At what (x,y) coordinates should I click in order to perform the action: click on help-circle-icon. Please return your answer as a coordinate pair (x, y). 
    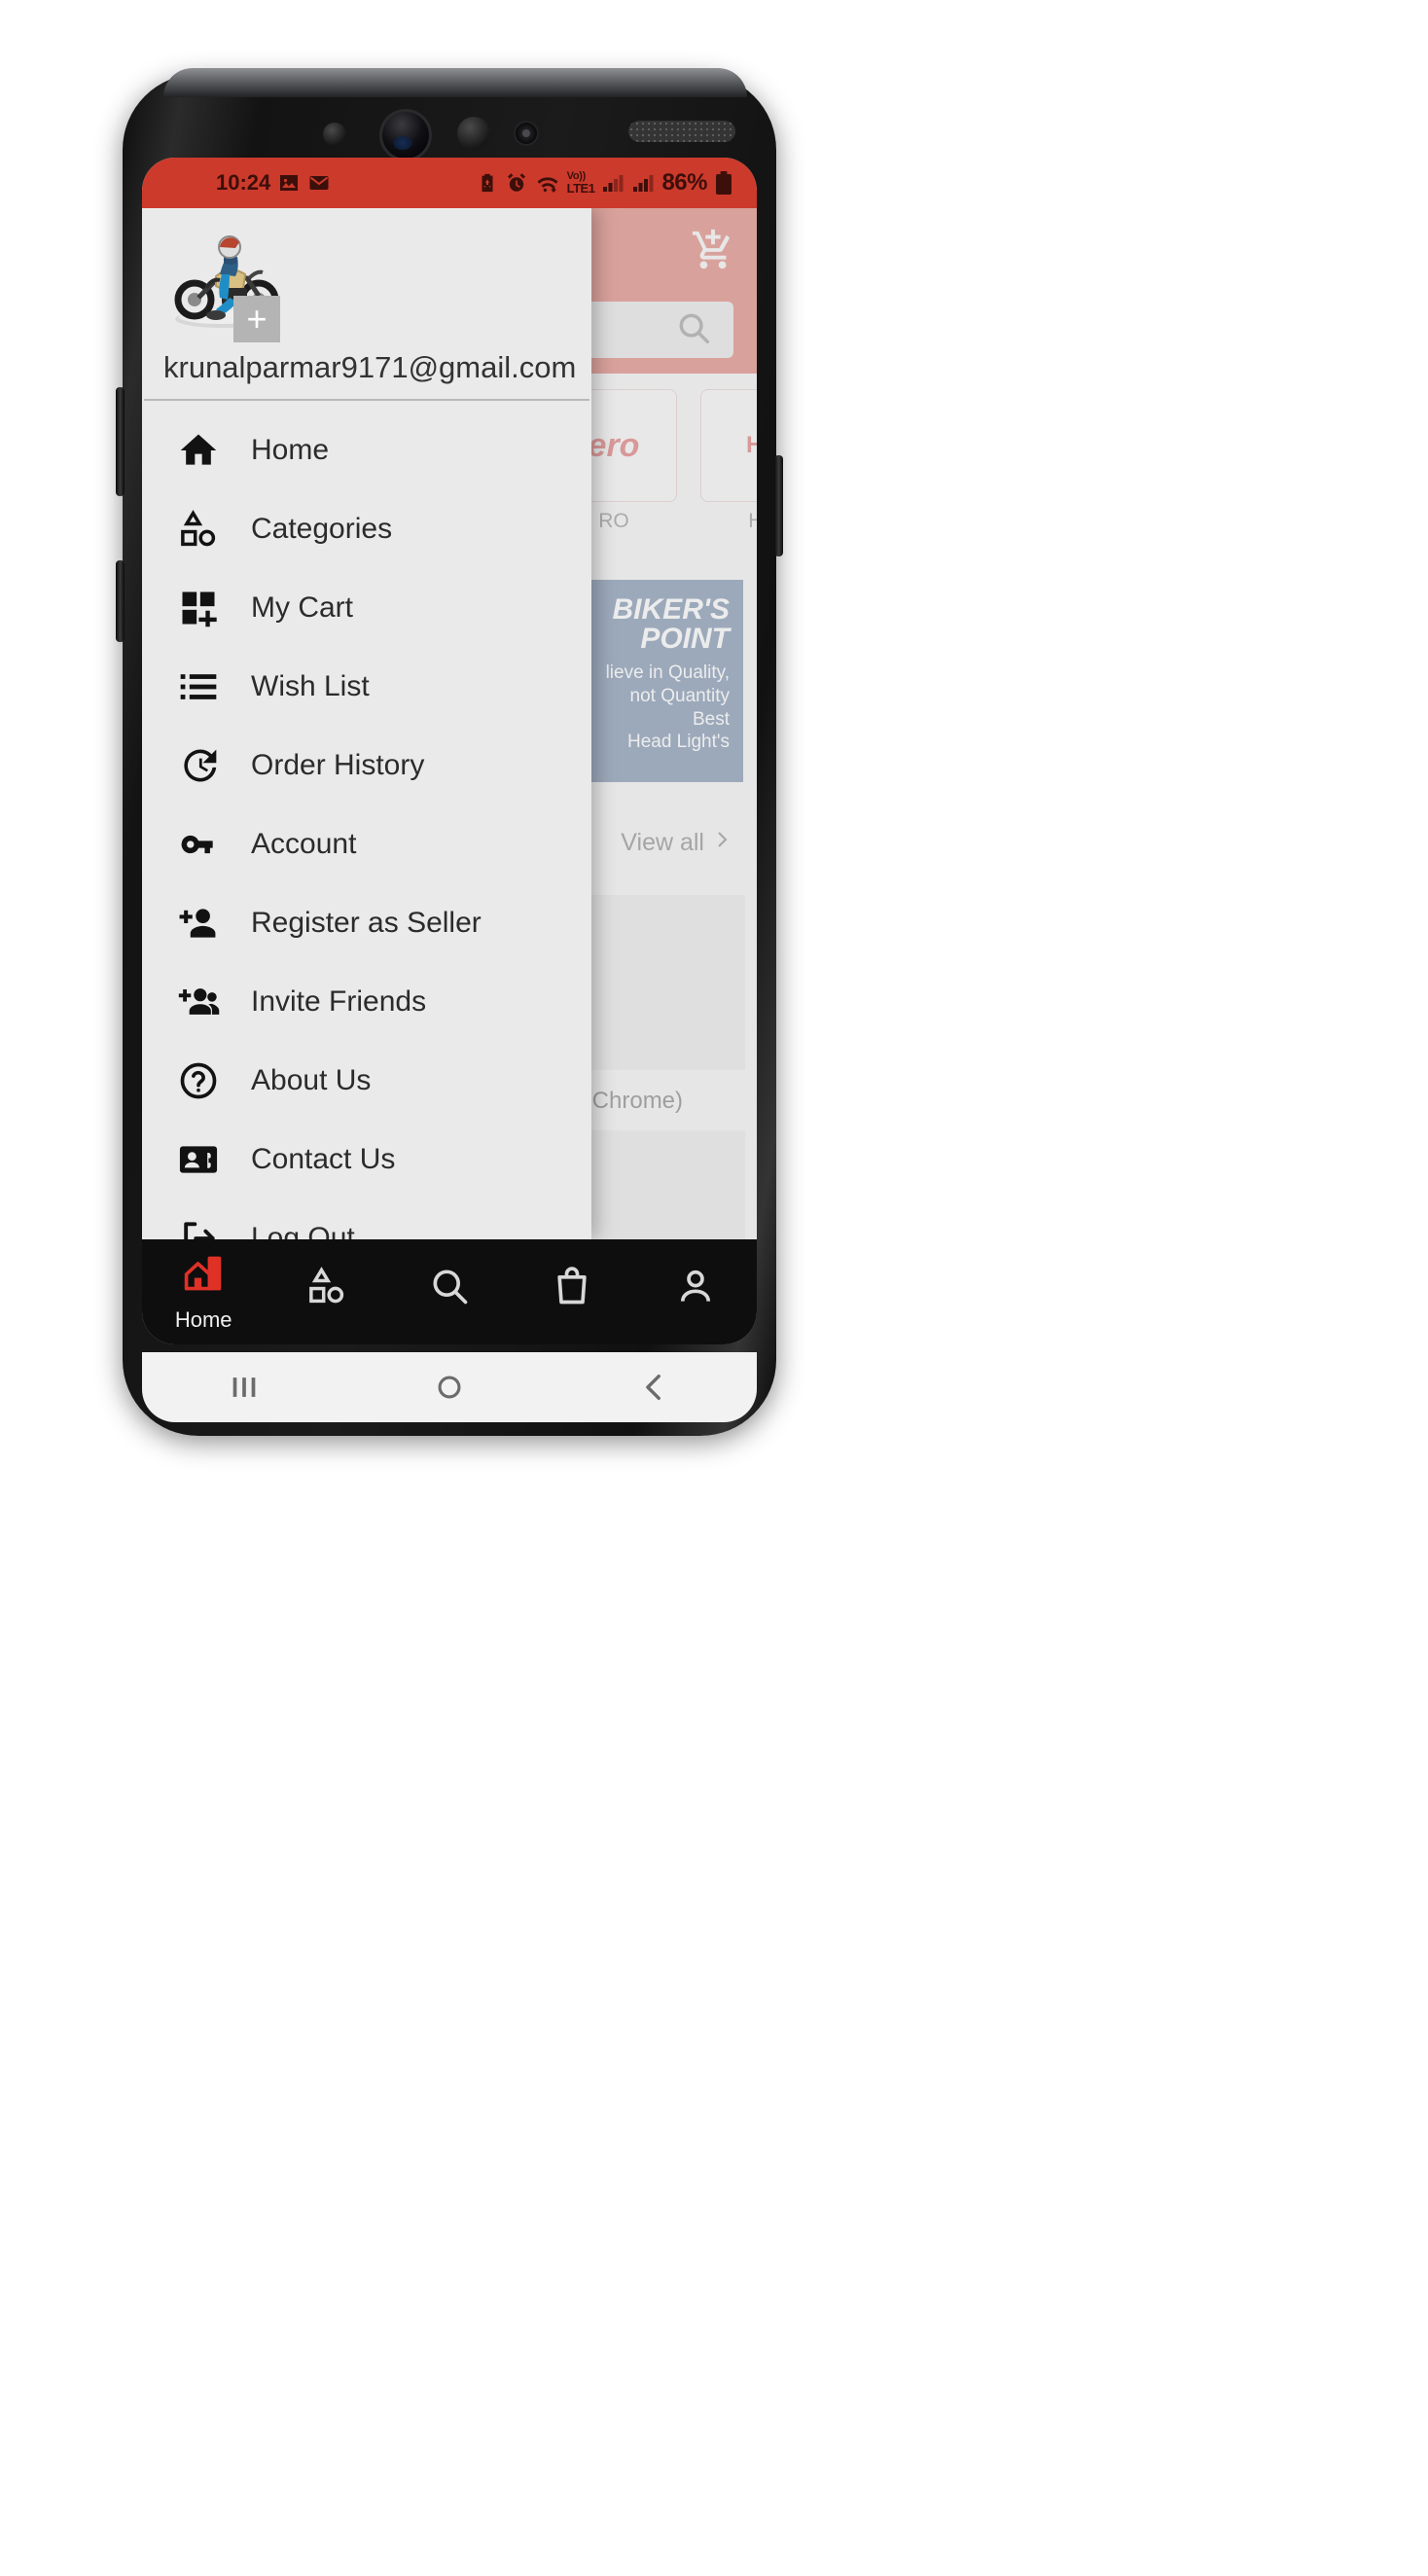
    Looking at the image, I should click on (198, 1080).